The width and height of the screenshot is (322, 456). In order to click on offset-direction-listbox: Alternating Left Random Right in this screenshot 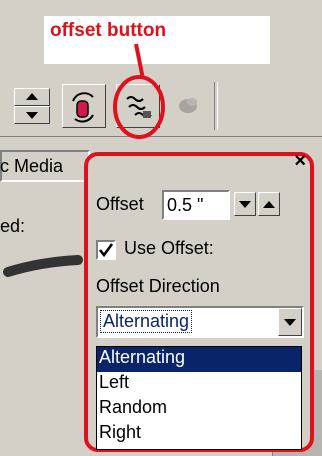, I will do `click(199, 398)`.